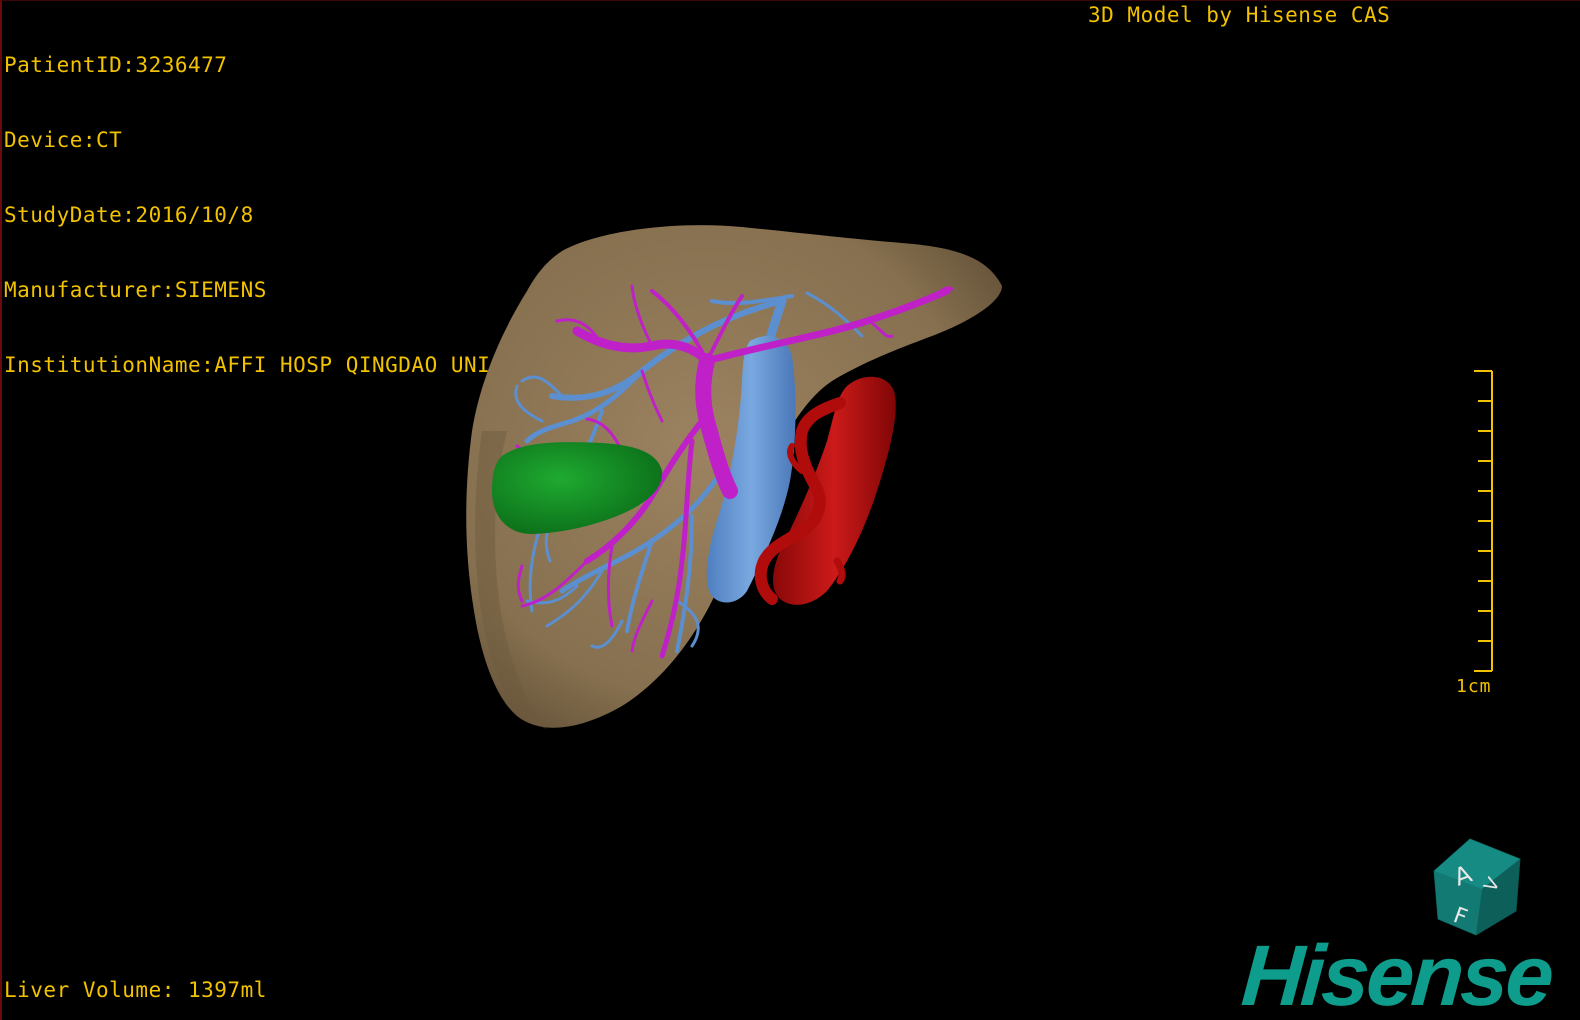 The height and width of the screenshot is (1020, 1580). I want to click on hisense-logo: Hisense, so click(1396, 974).